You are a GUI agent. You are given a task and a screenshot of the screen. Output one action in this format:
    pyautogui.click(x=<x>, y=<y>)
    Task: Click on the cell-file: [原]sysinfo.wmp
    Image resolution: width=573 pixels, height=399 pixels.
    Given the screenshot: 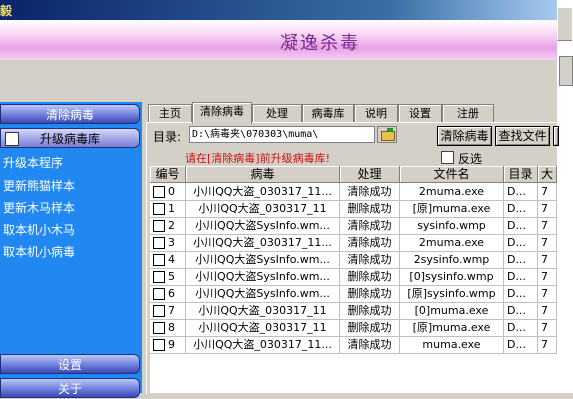 What is the action you would take?
    pyautogui.click(x=452, y=293)
    